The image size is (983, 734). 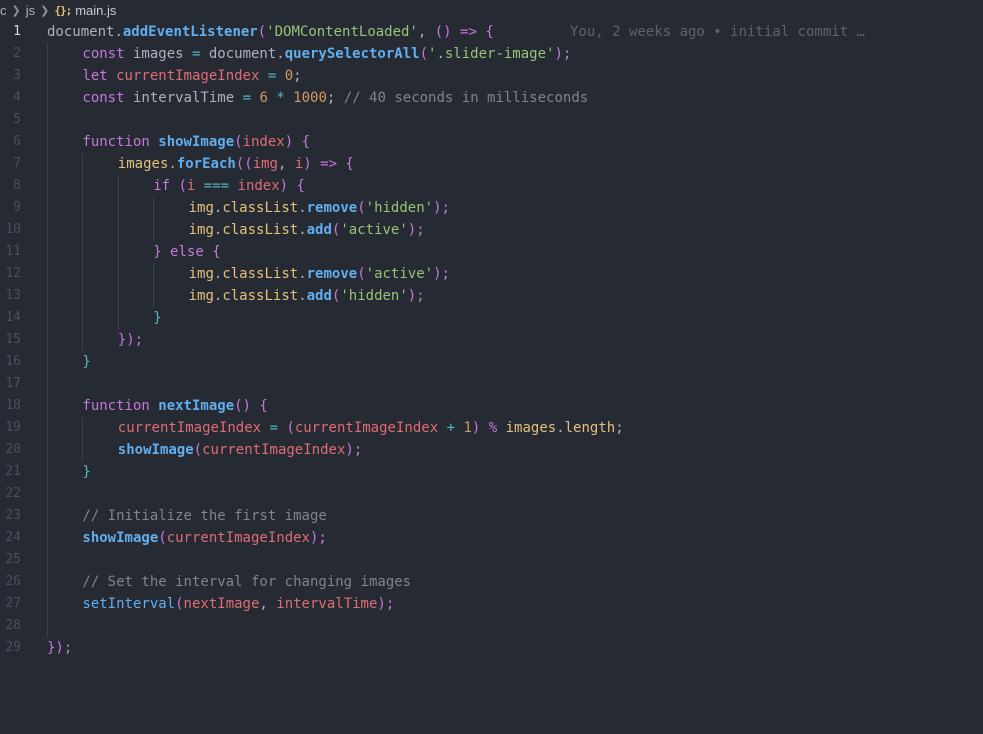 I want to click on code-line: 27 setInterval(nextImage, intervalTime);, so click(x=491, y=604).